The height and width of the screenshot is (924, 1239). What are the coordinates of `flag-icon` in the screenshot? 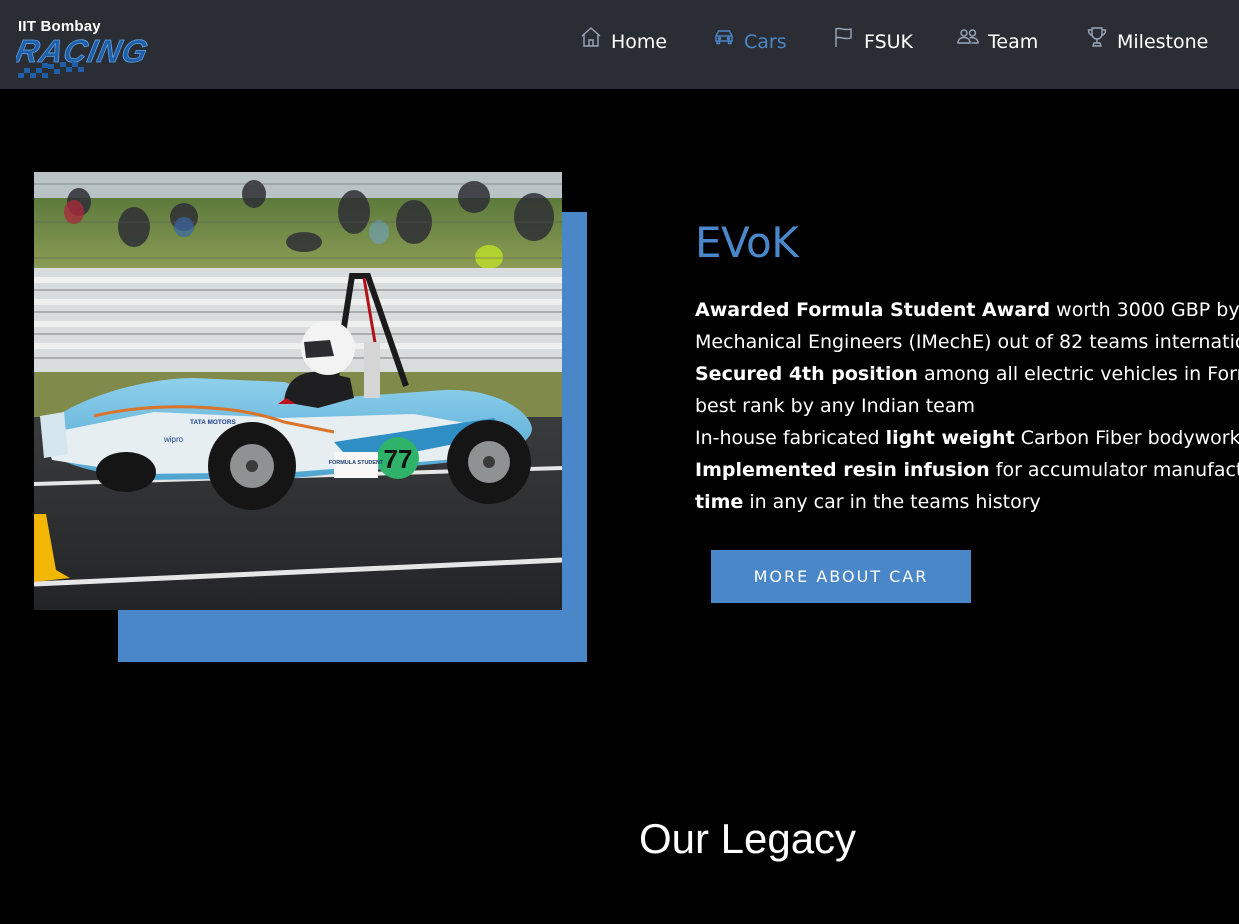 It's located at (844, 37).